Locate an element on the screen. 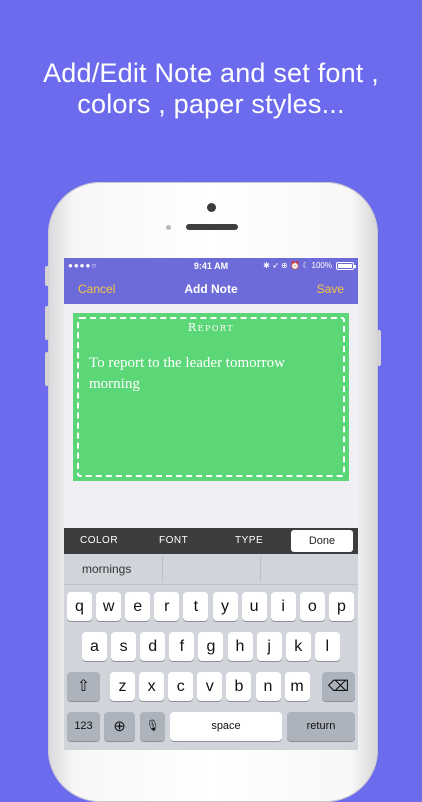  shift-key: ⇧ is located at coordinates (83, 686).